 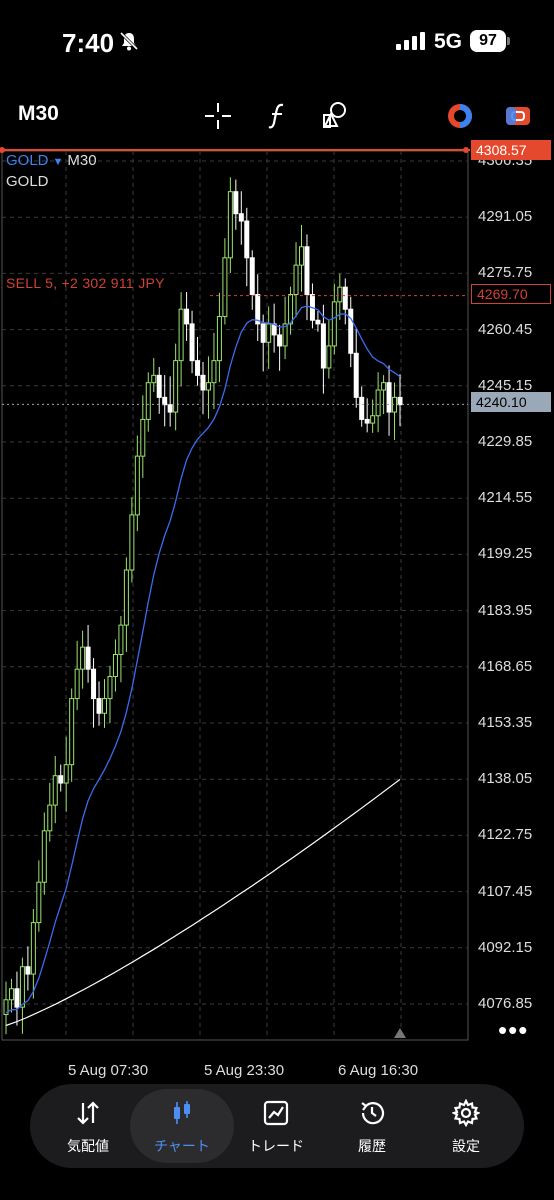 I want to click on tab-chart: チャート, so click(x=182, y=1126).